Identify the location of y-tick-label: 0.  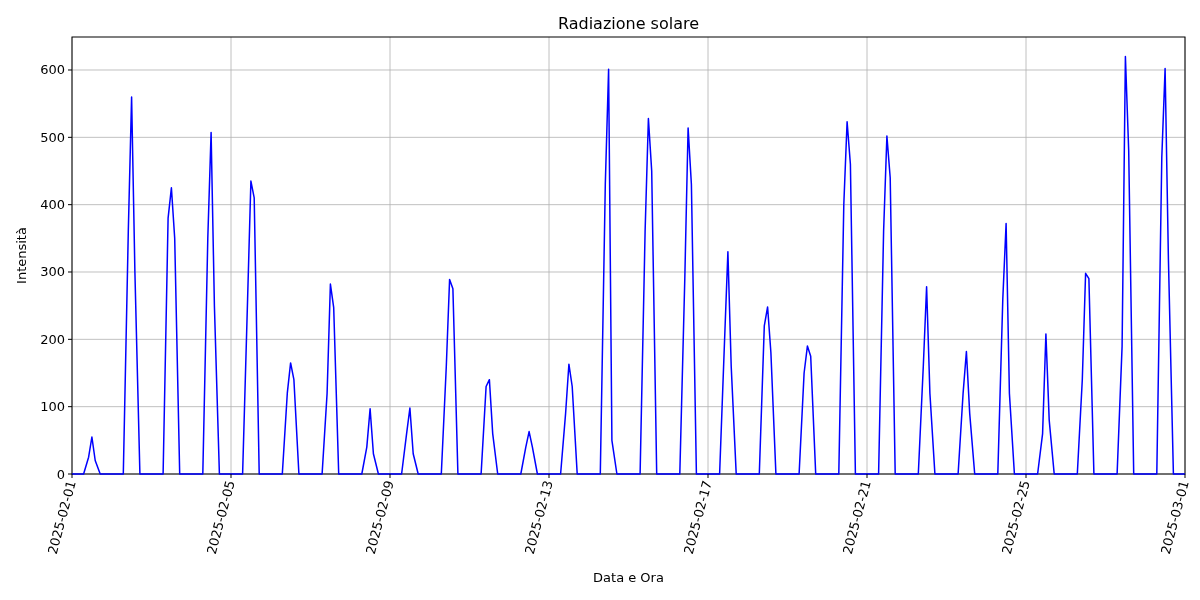
(60, 474).